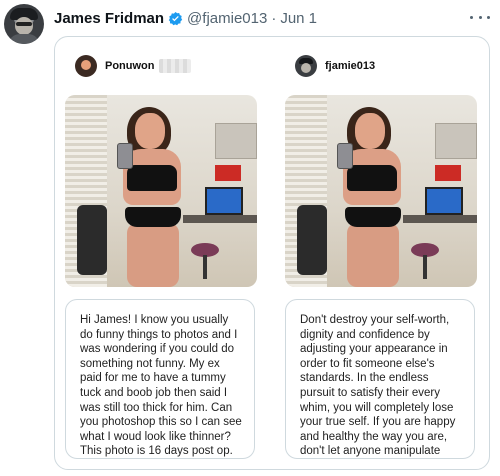 The image size is (500, 476). What do you see at coordinates (86, 66) in the screenshot?
I see `requester-avatar` at bounding box center [86, 66].